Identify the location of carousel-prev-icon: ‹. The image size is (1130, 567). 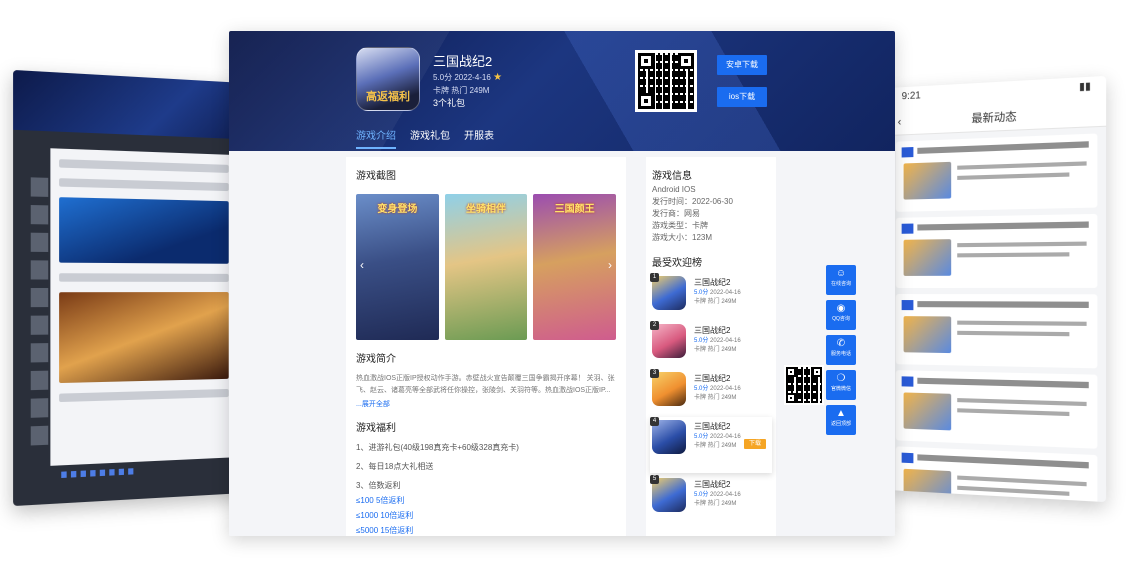
(362, 265).